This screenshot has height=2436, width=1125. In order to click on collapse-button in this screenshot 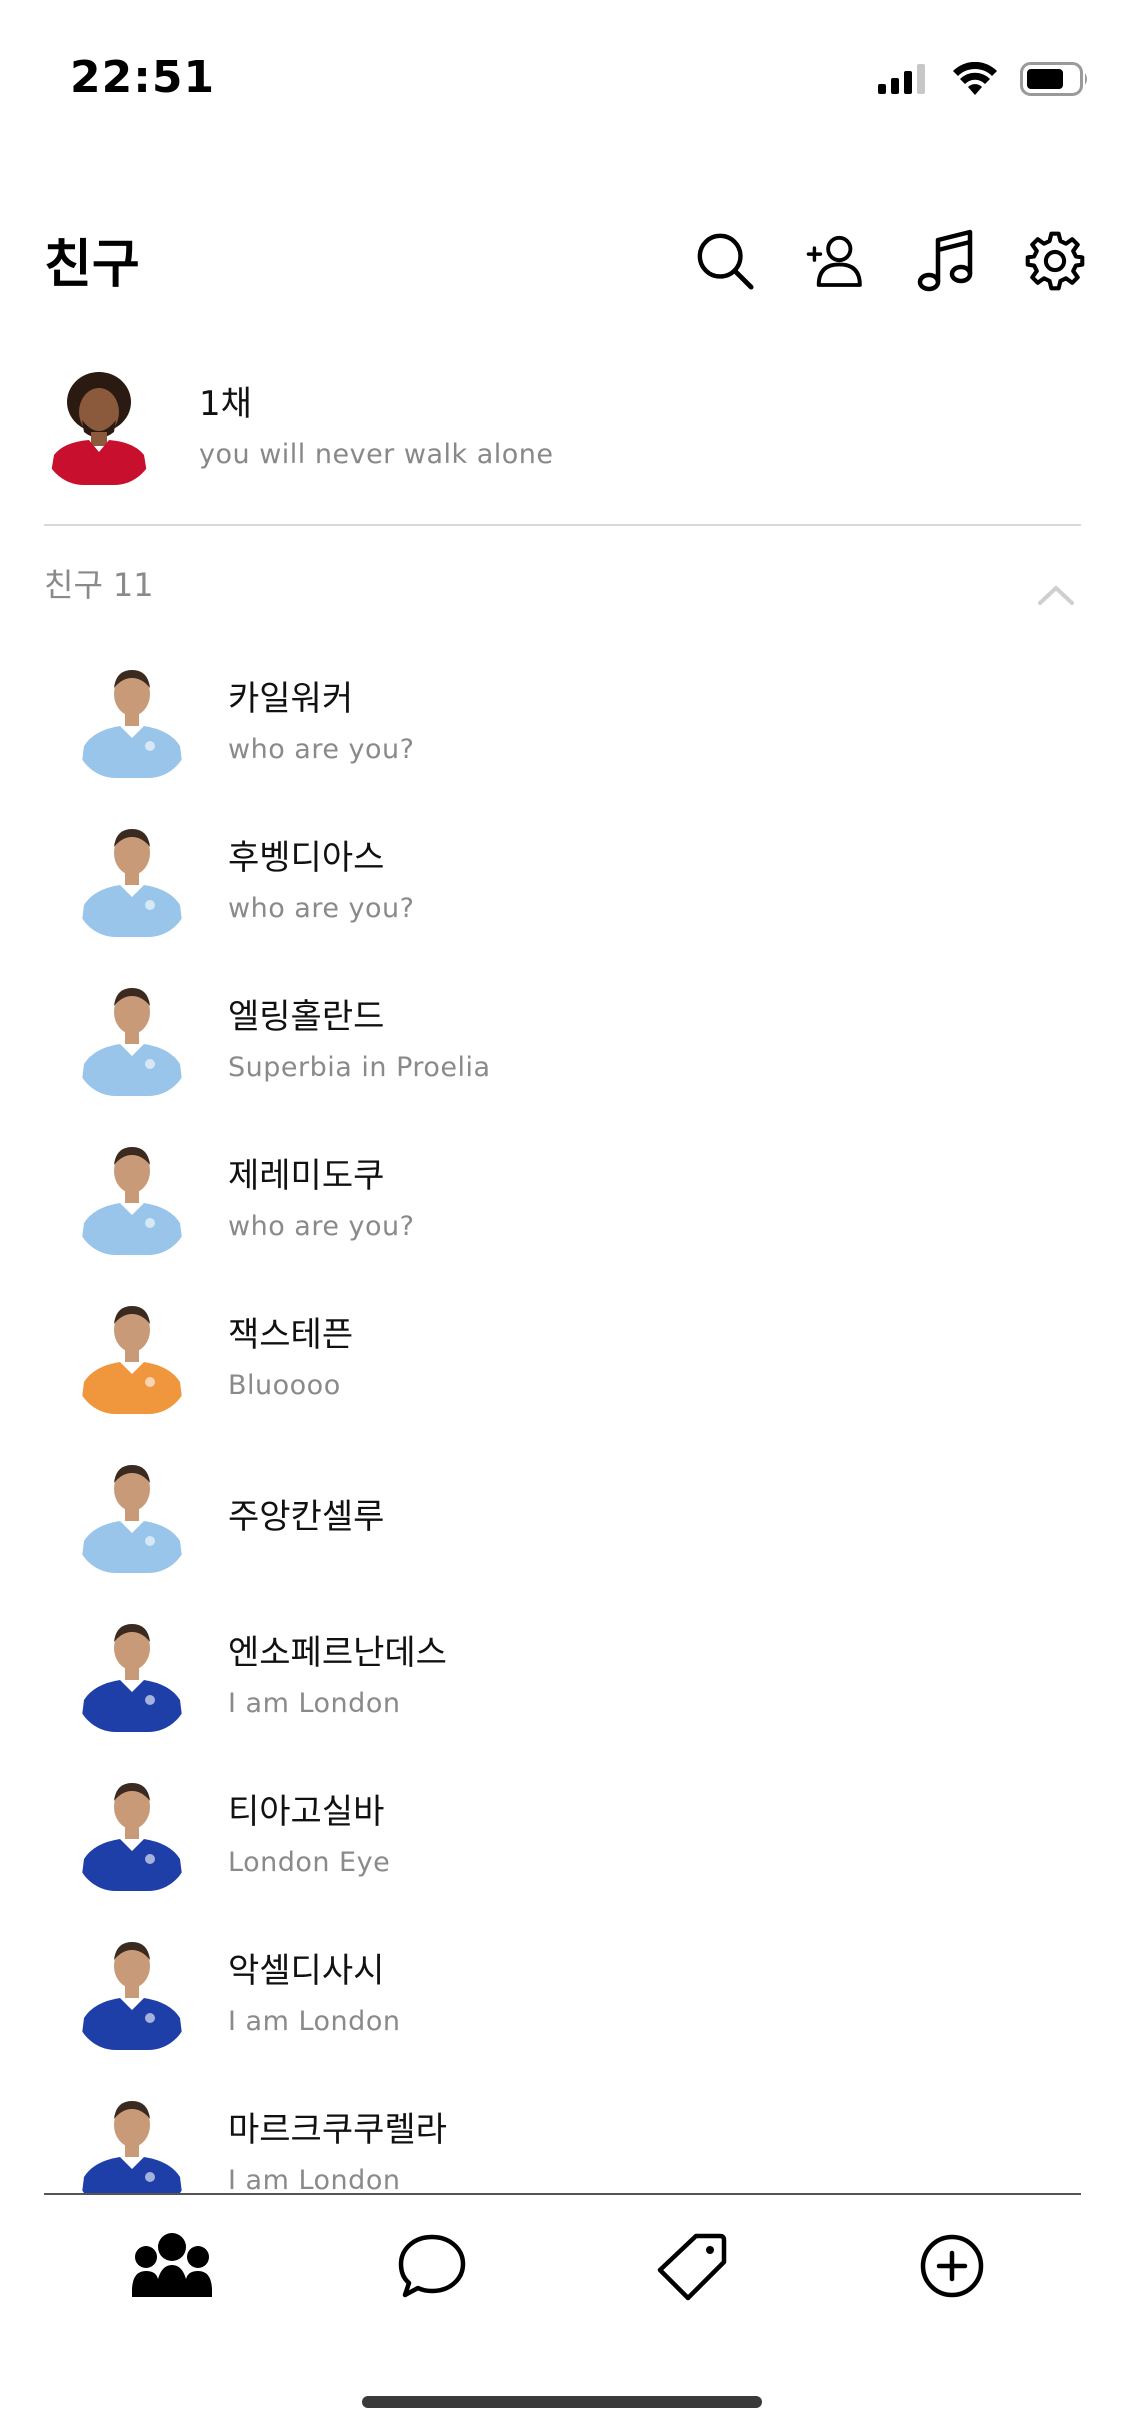, I will do `click(1056, 595)`.